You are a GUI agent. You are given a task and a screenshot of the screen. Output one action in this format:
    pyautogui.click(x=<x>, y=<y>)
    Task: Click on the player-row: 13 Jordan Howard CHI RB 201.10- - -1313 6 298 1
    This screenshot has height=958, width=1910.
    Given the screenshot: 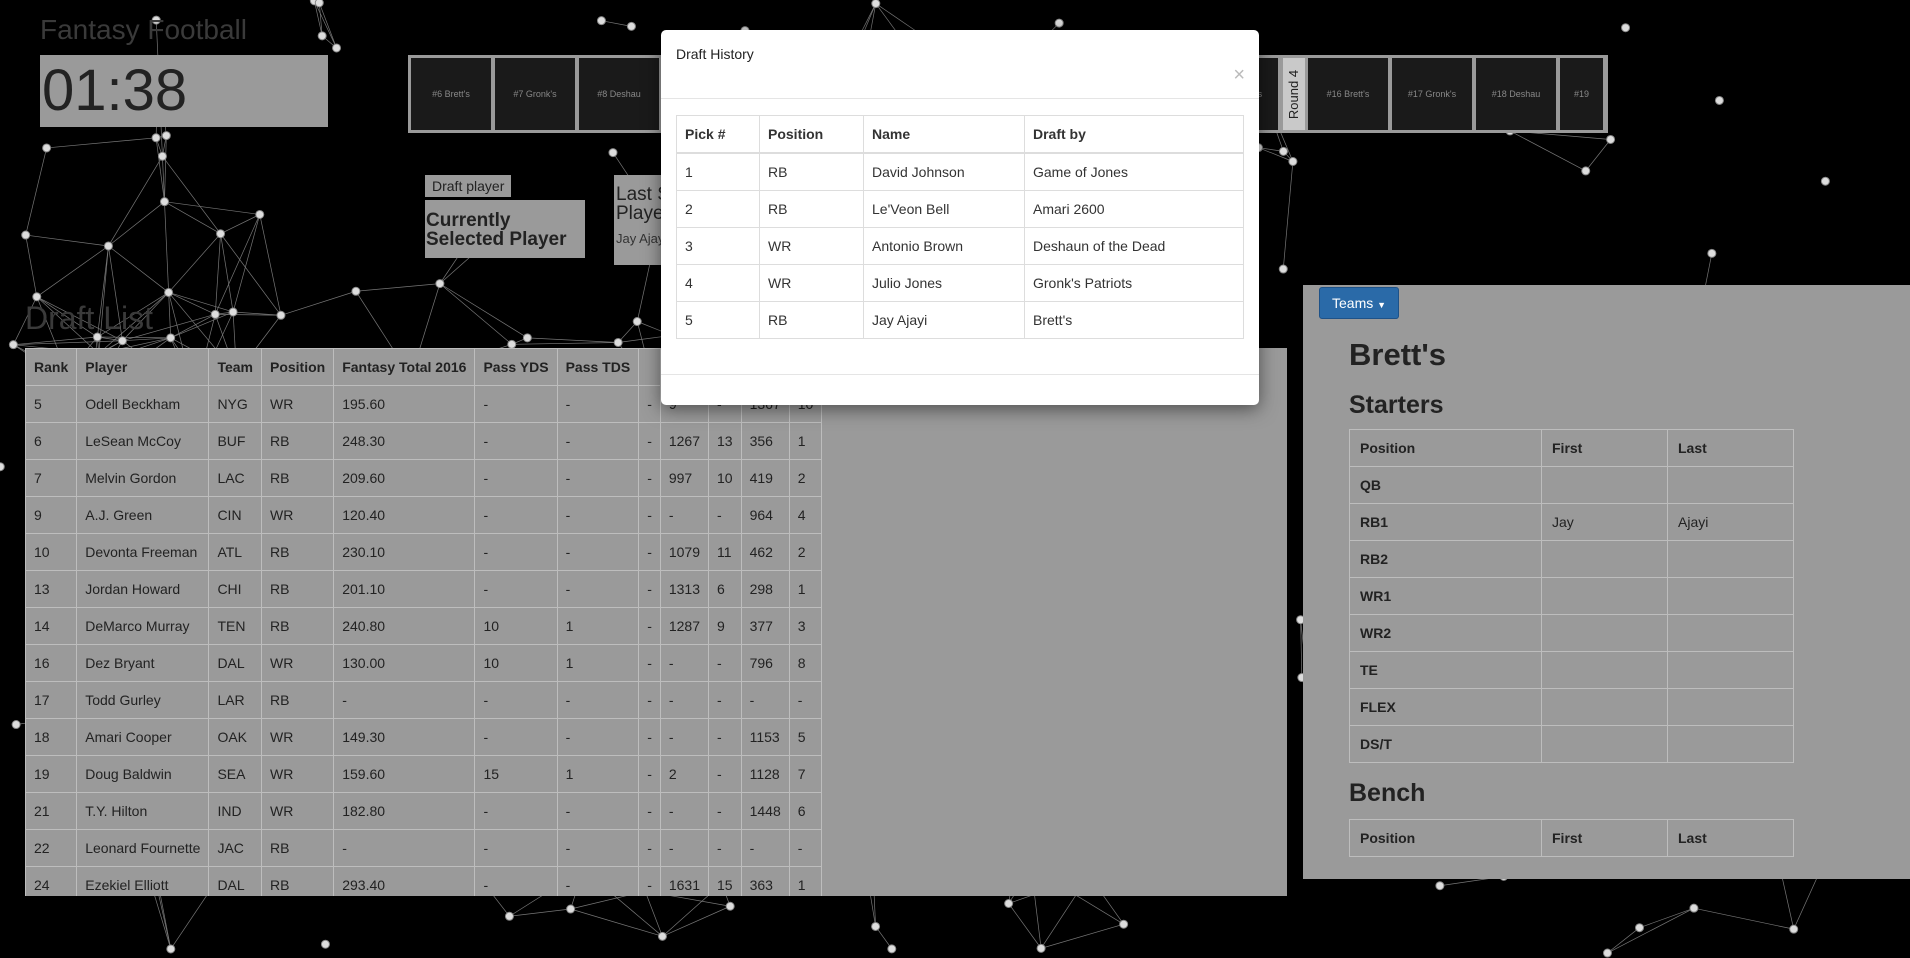 What is the action you would take?
    pyautogui.click(x=424, y=589)
    